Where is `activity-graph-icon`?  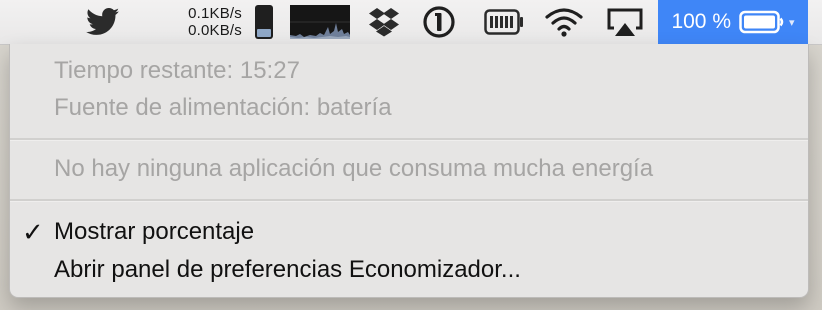
activity-graph-icon is located at coordinates (320, 22).